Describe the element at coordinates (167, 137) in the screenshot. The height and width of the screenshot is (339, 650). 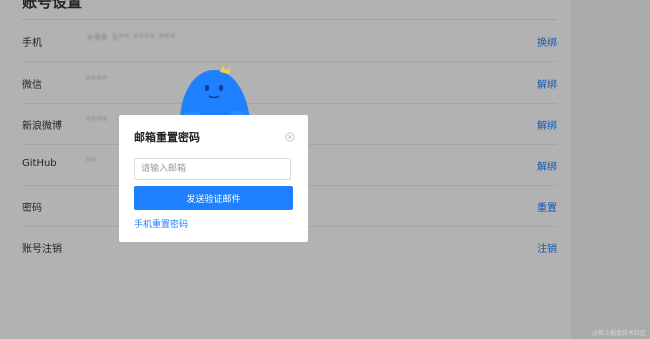
I see `modal-title: 邮箱重置密码` at that location.